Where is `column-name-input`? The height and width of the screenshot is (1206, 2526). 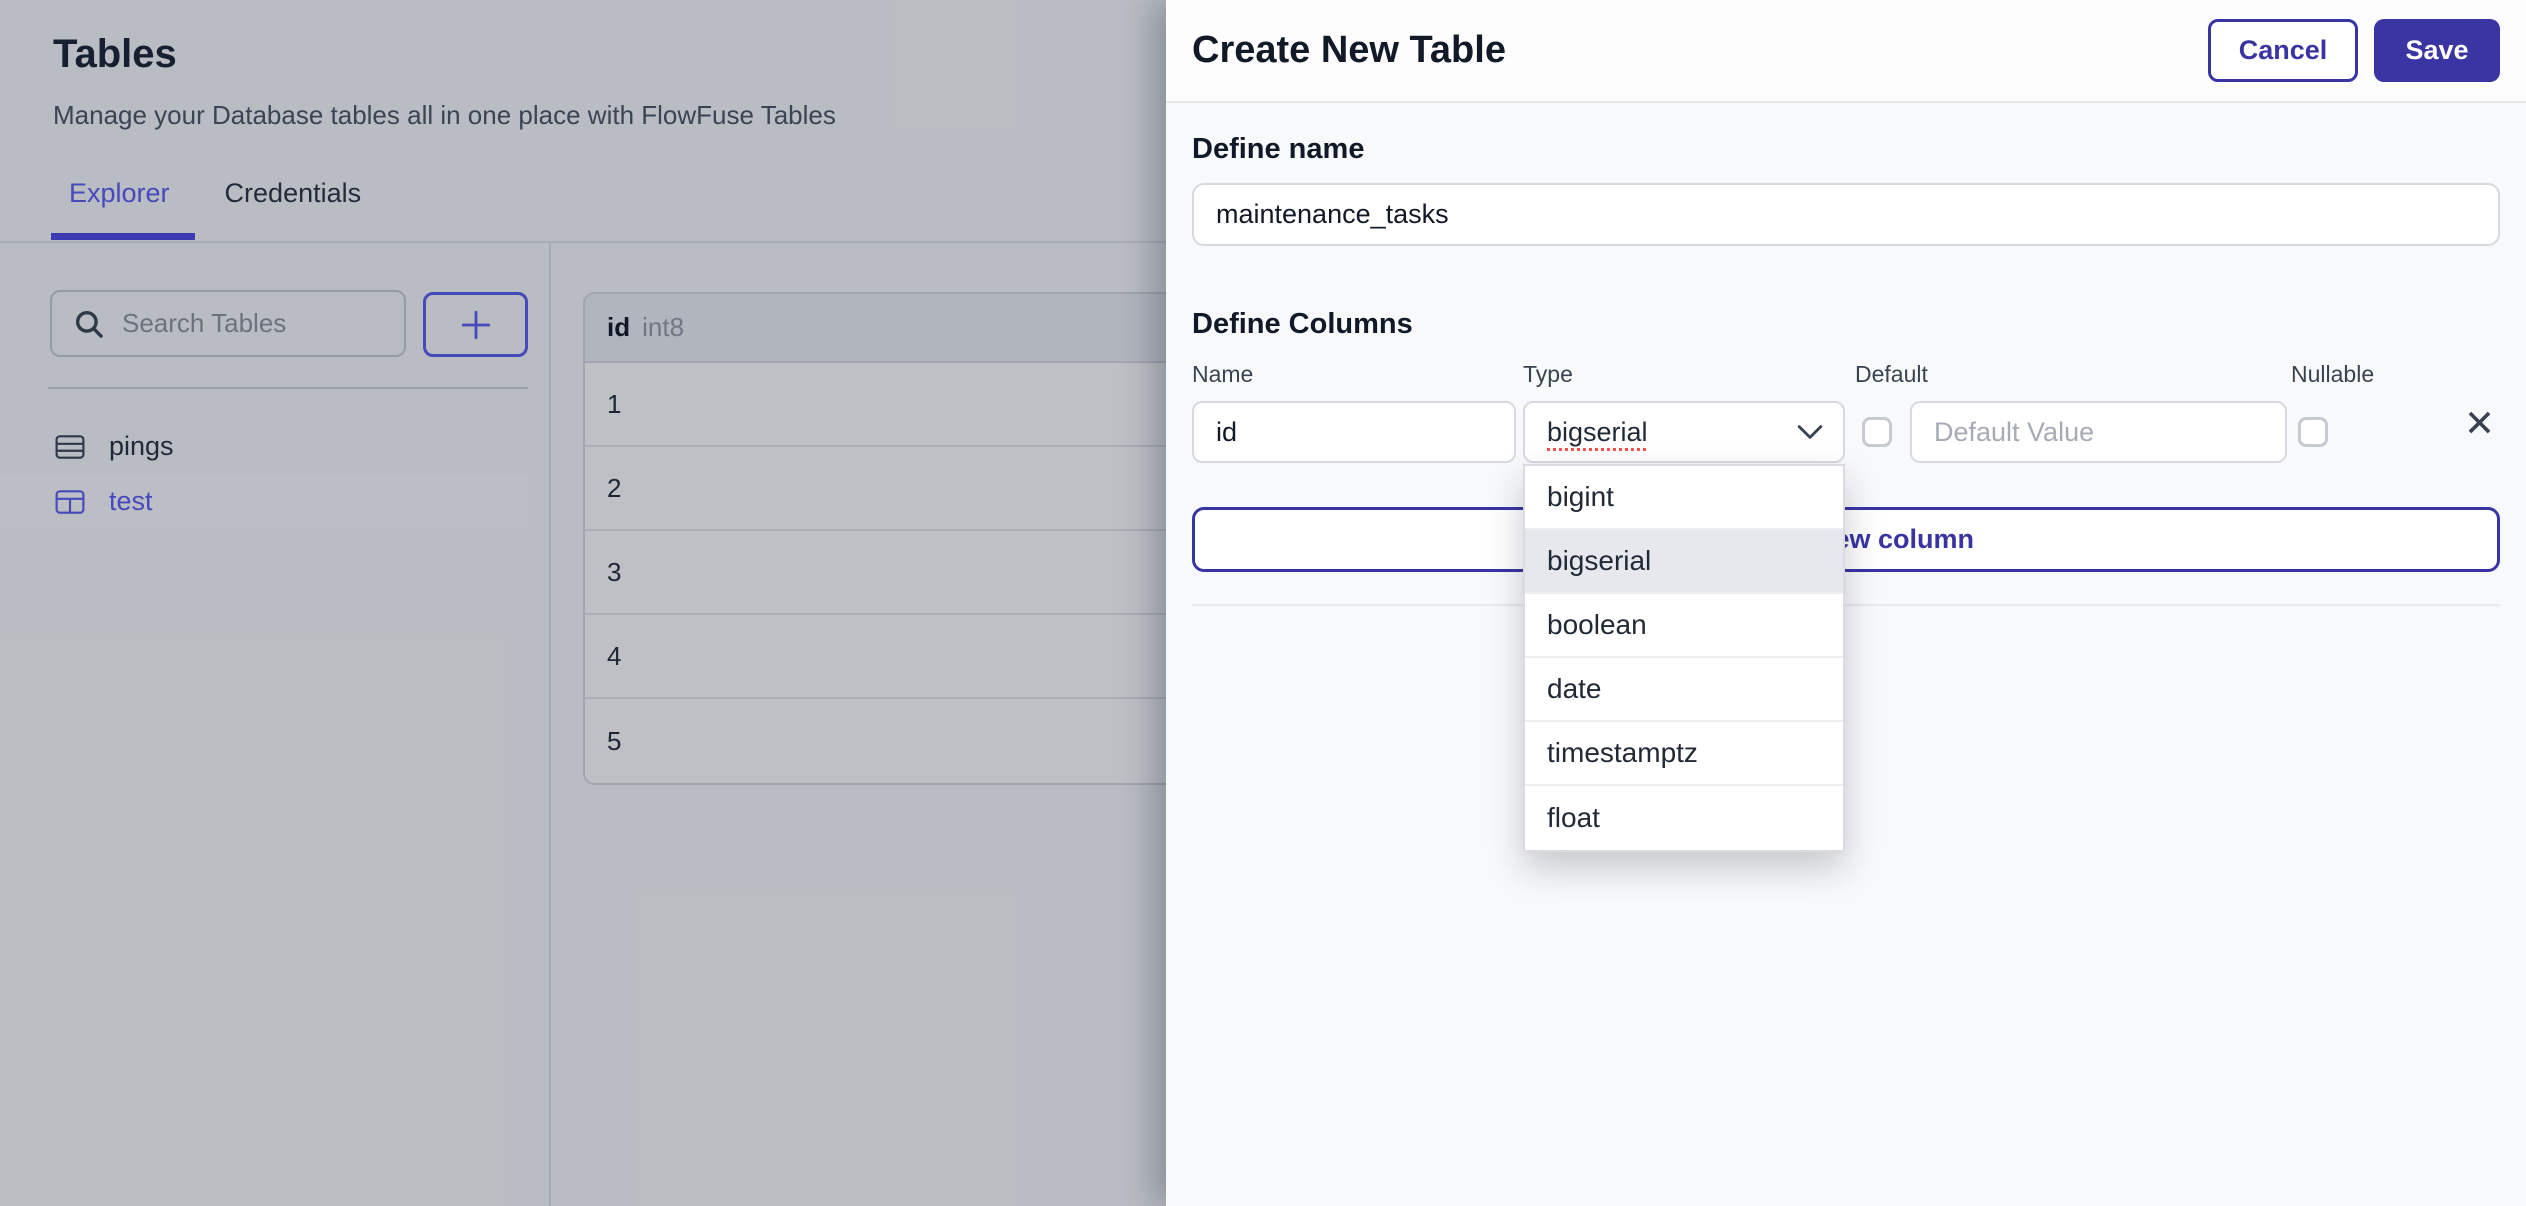 column-name-input is located at coordinates (1354, 432).